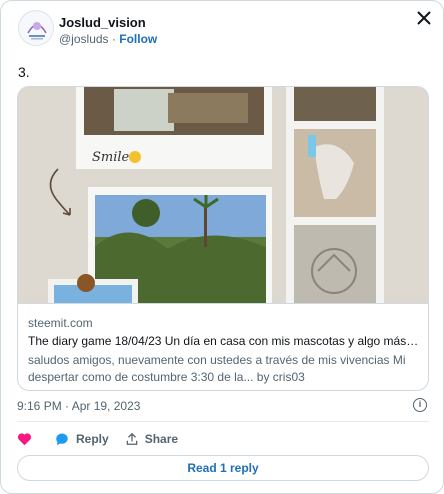 The width and height of the screenshot is (444, 494). Describe the element at coordinates (111, 157) in the screenshot. I see `preview-smile-text: Smile` at that location.